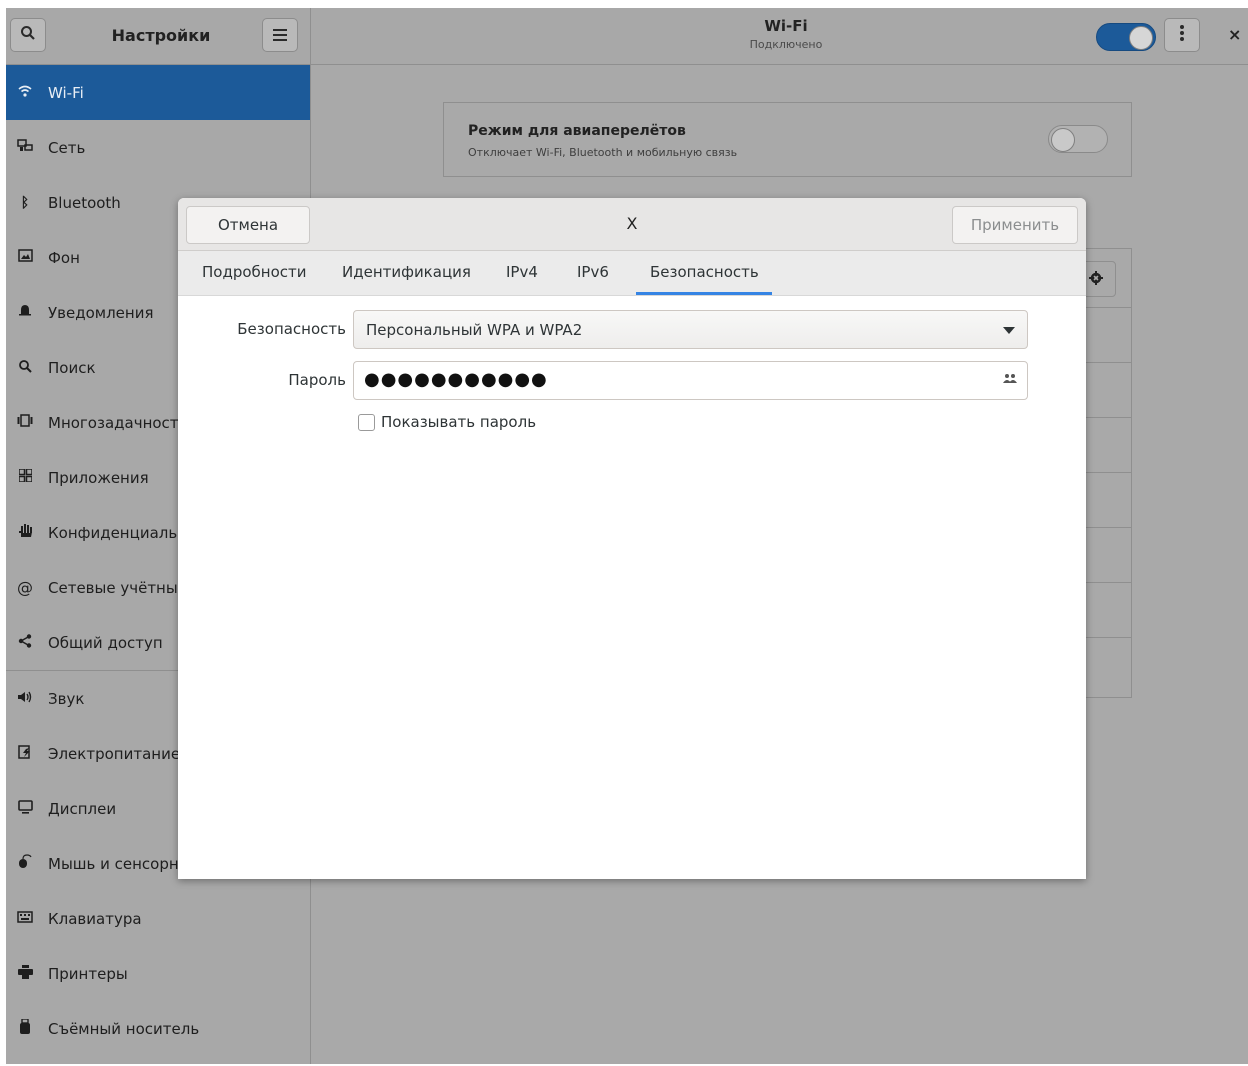 The height and width of the screenshot is (1066, 1248). What do you see at coordinates (25, 312) in the screenshot?
I see `bell-icon` at bounding box center [25, 312].